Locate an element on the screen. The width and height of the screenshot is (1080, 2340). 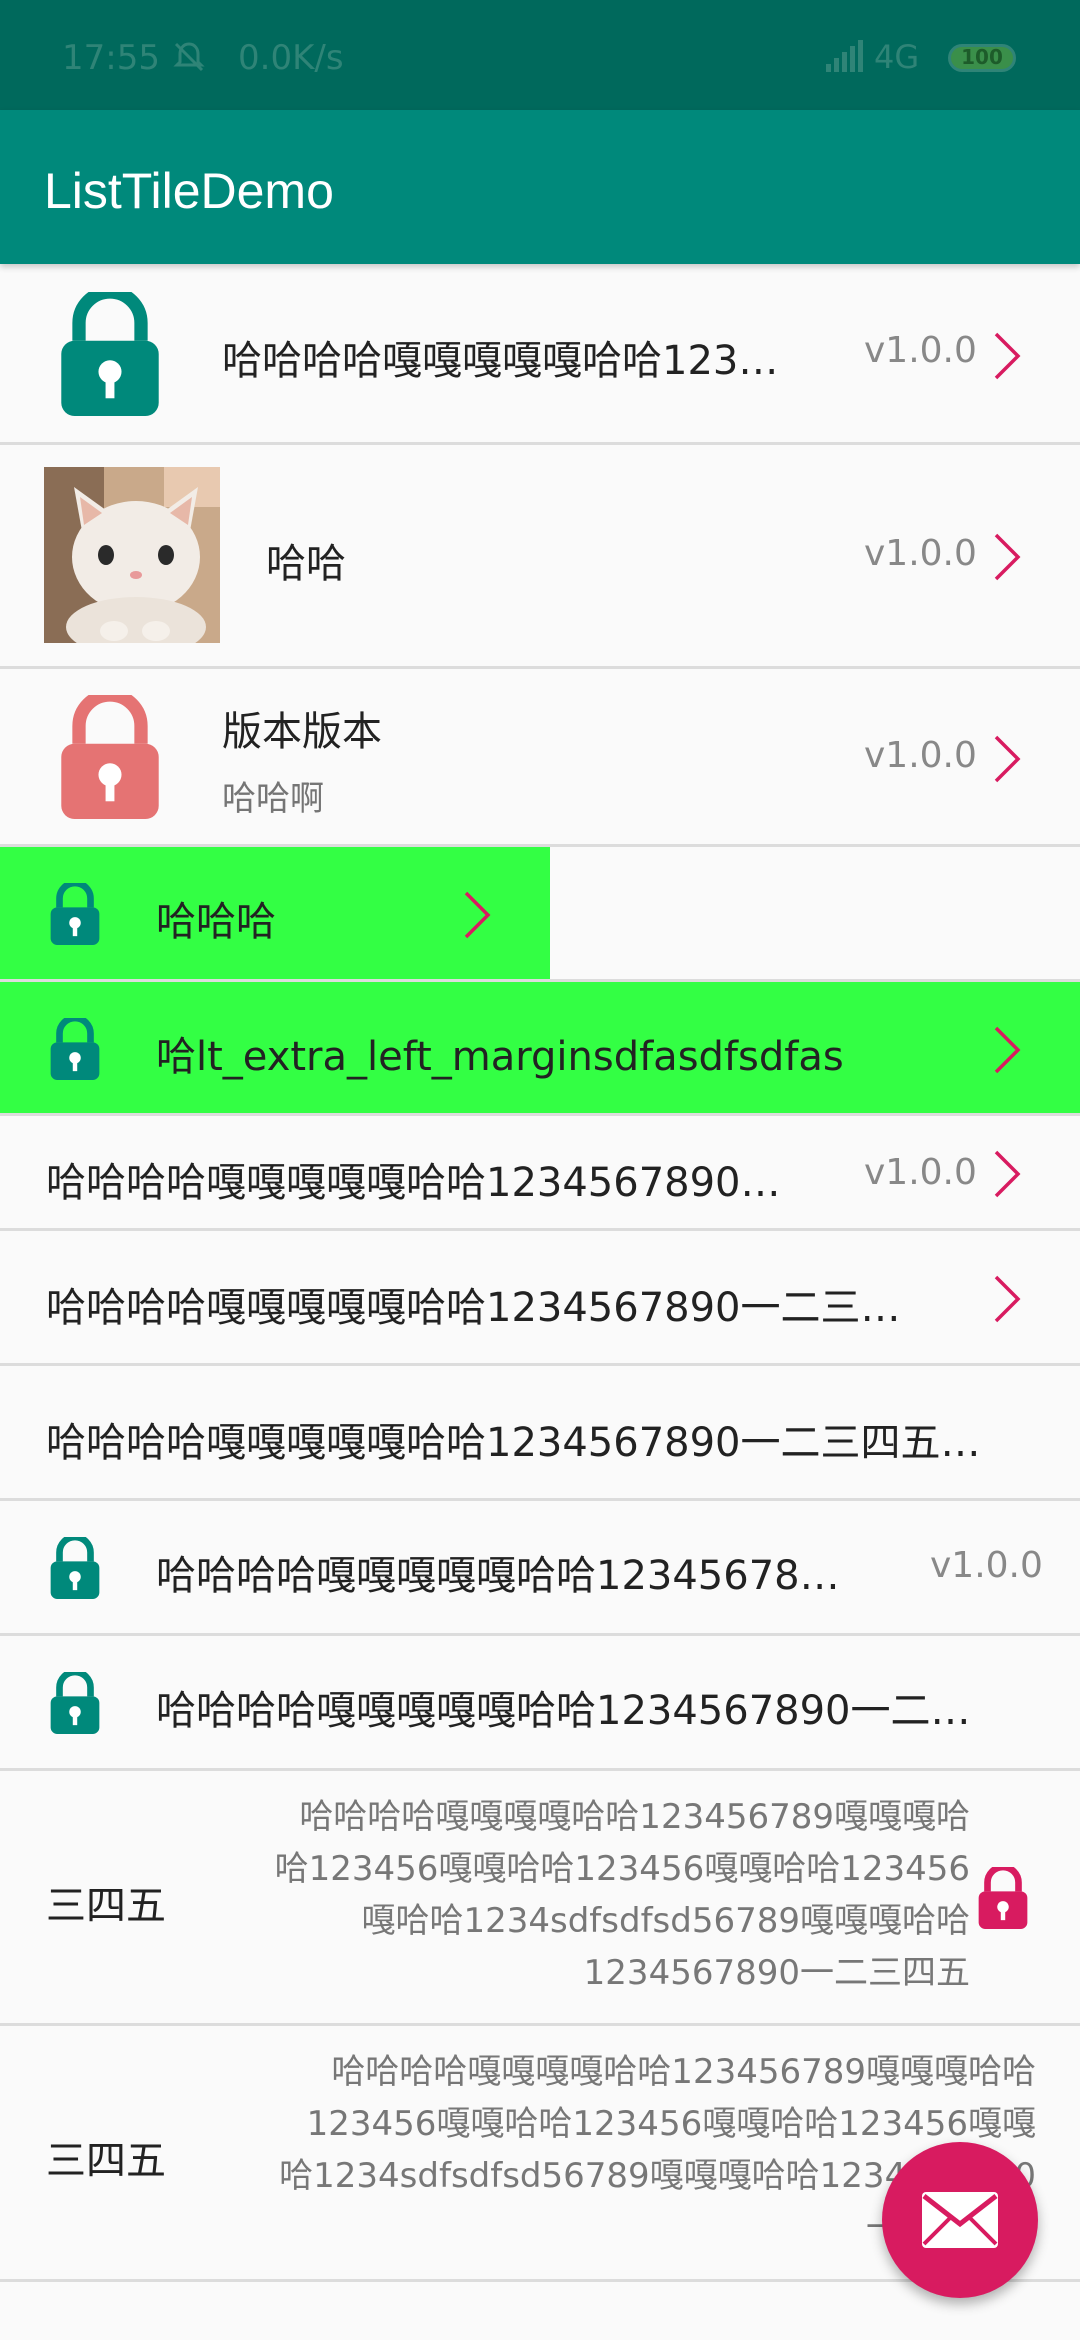
notifications-off-icon is located at coordinates (189, 57).